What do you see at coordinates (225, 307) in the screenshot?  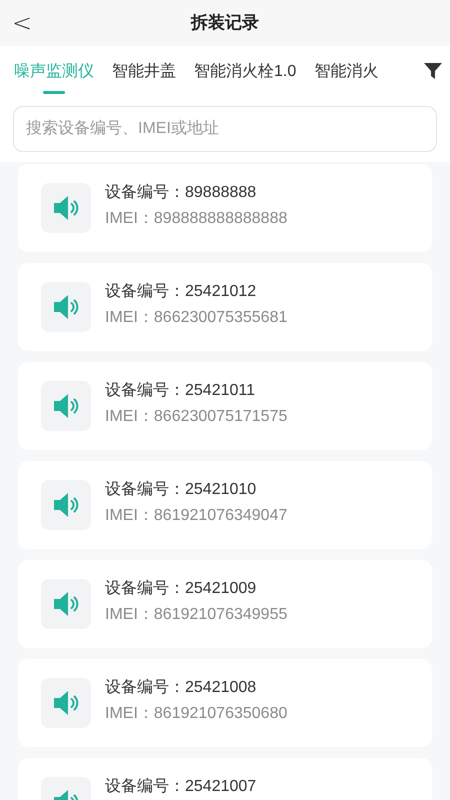 I see `device-card: 设备编号：25421012 IMEI：866230075355681` at bounding box center [225, 307].